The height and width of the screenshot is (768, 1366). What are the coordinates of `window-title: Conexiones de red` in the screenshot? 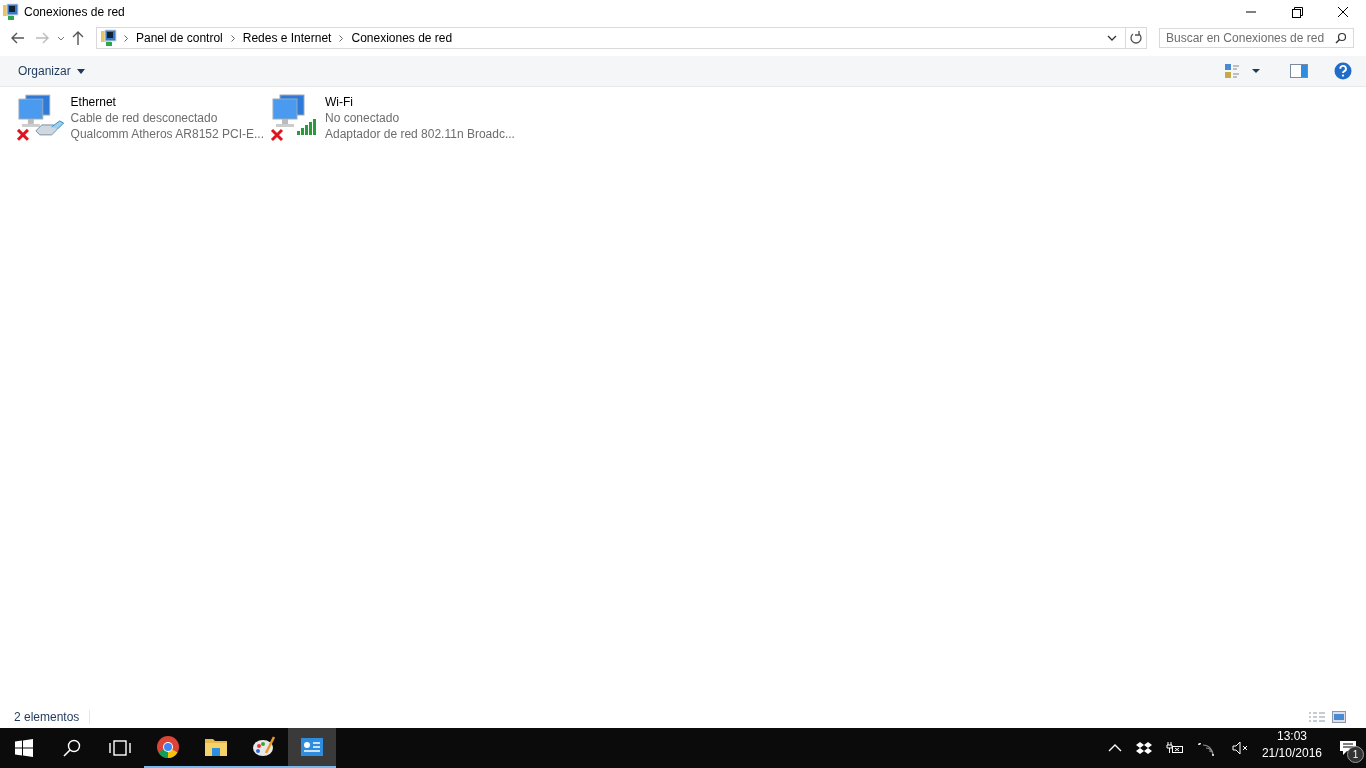 It's located at (75, 12).